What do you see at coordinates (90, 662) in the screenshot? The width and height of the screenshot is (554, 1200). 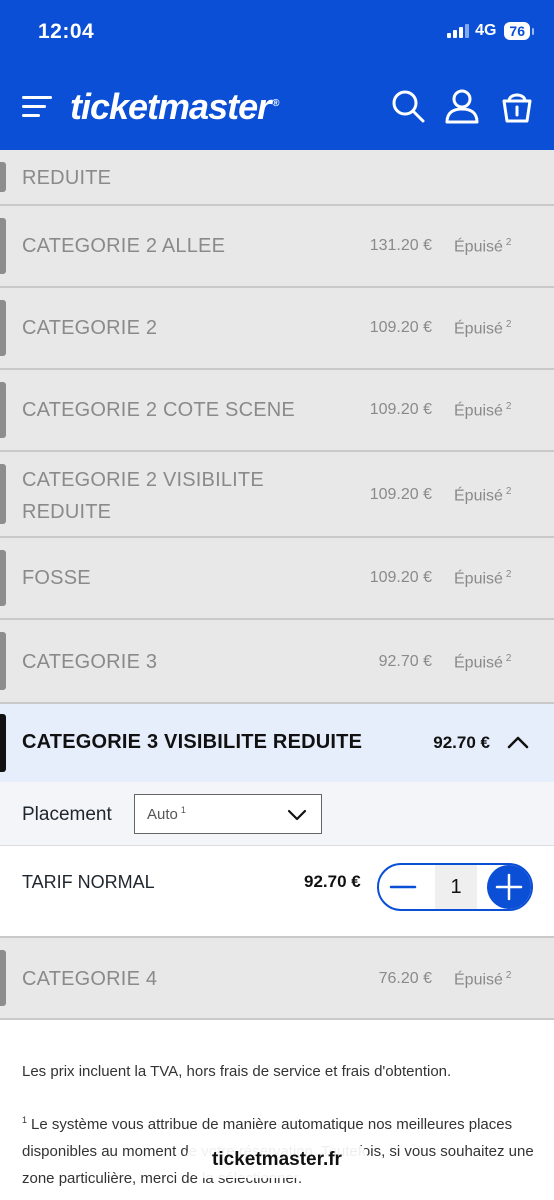 I see `category-name: CATEGORIE 3` at bounding box center [90, 662].